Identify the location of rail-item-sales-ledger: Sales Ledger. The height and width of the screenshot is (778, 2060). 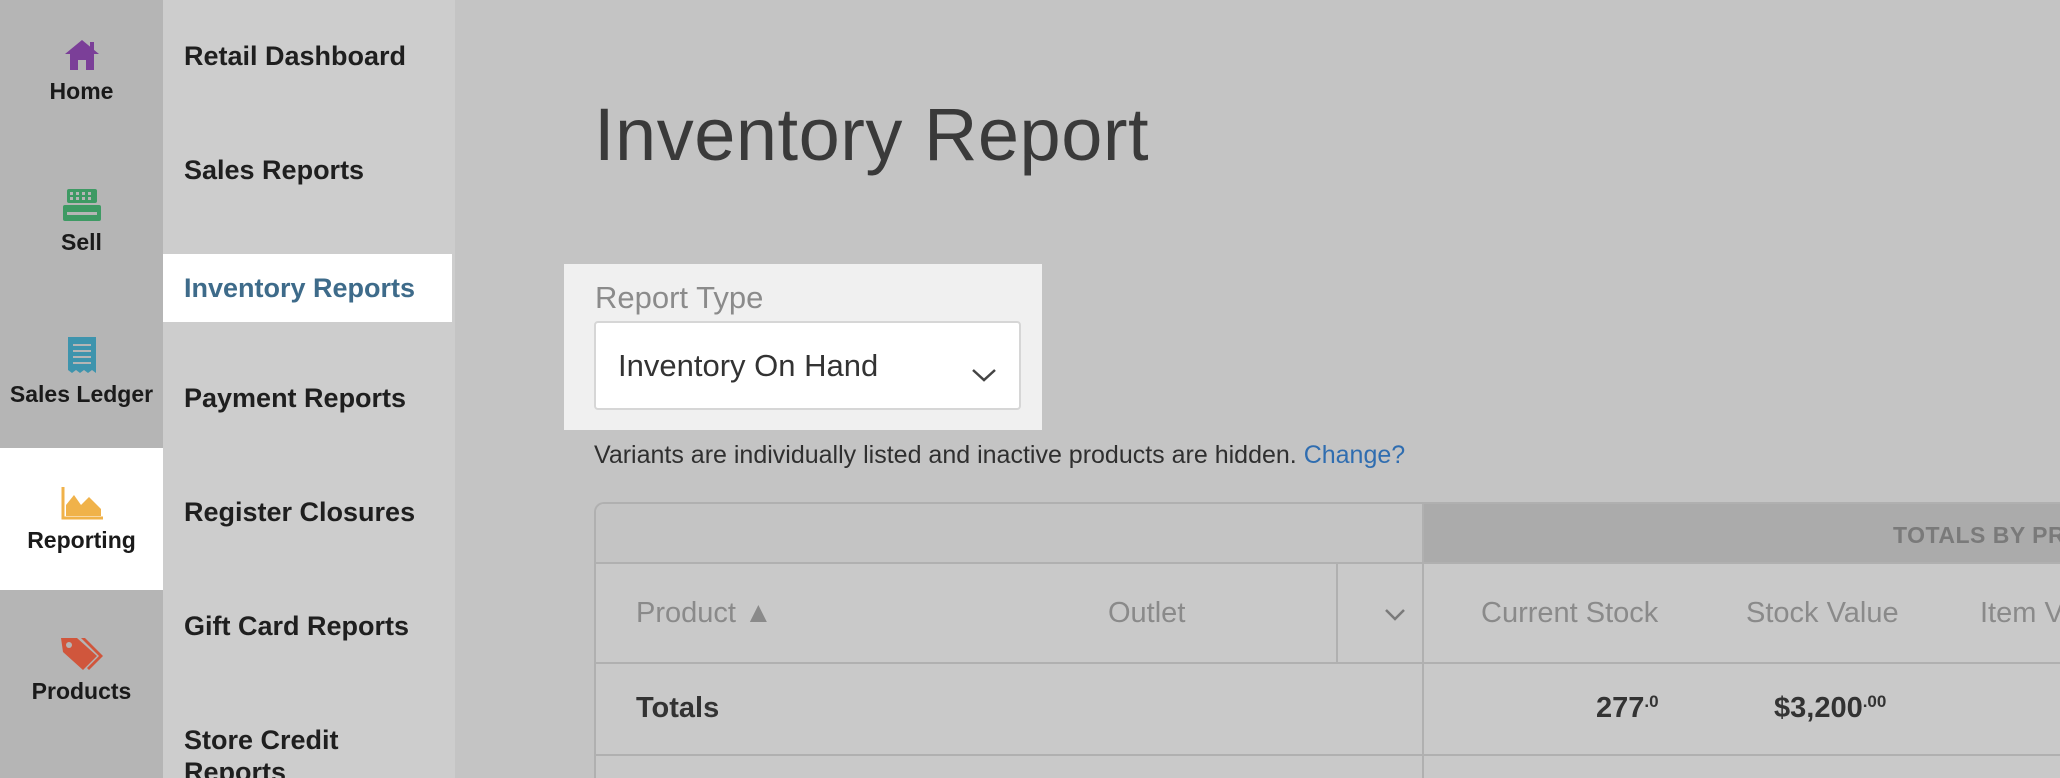
(81, 371).